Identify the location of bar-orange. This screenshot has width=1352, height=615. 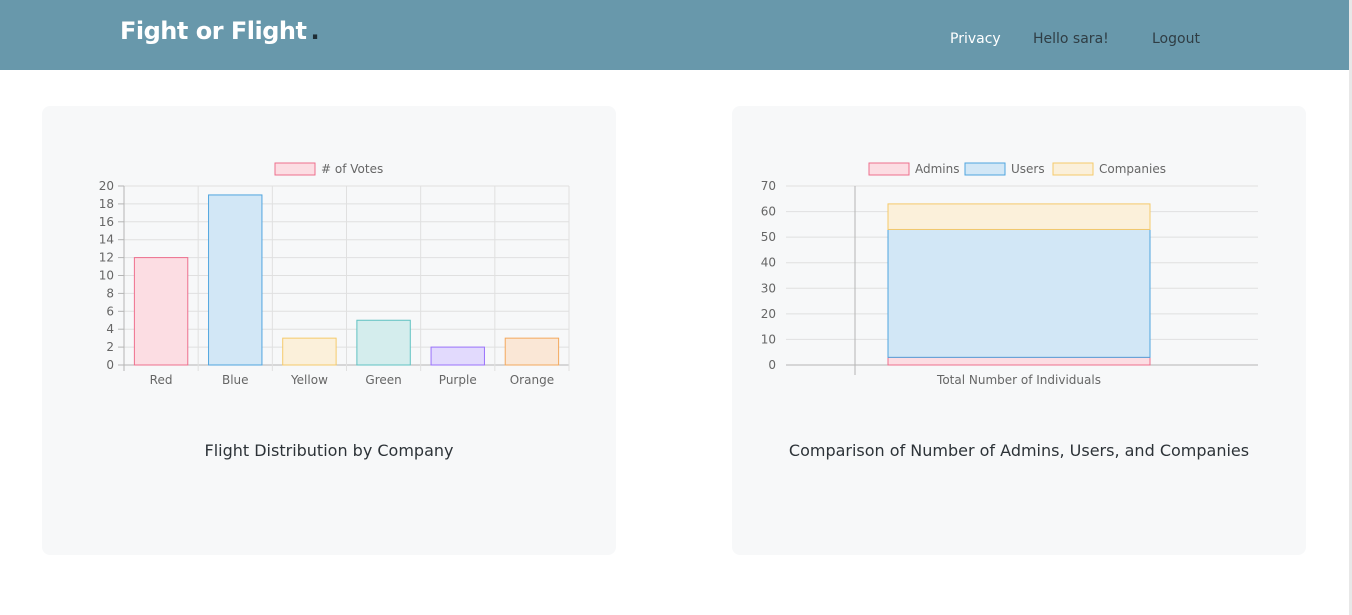
(532, 351).